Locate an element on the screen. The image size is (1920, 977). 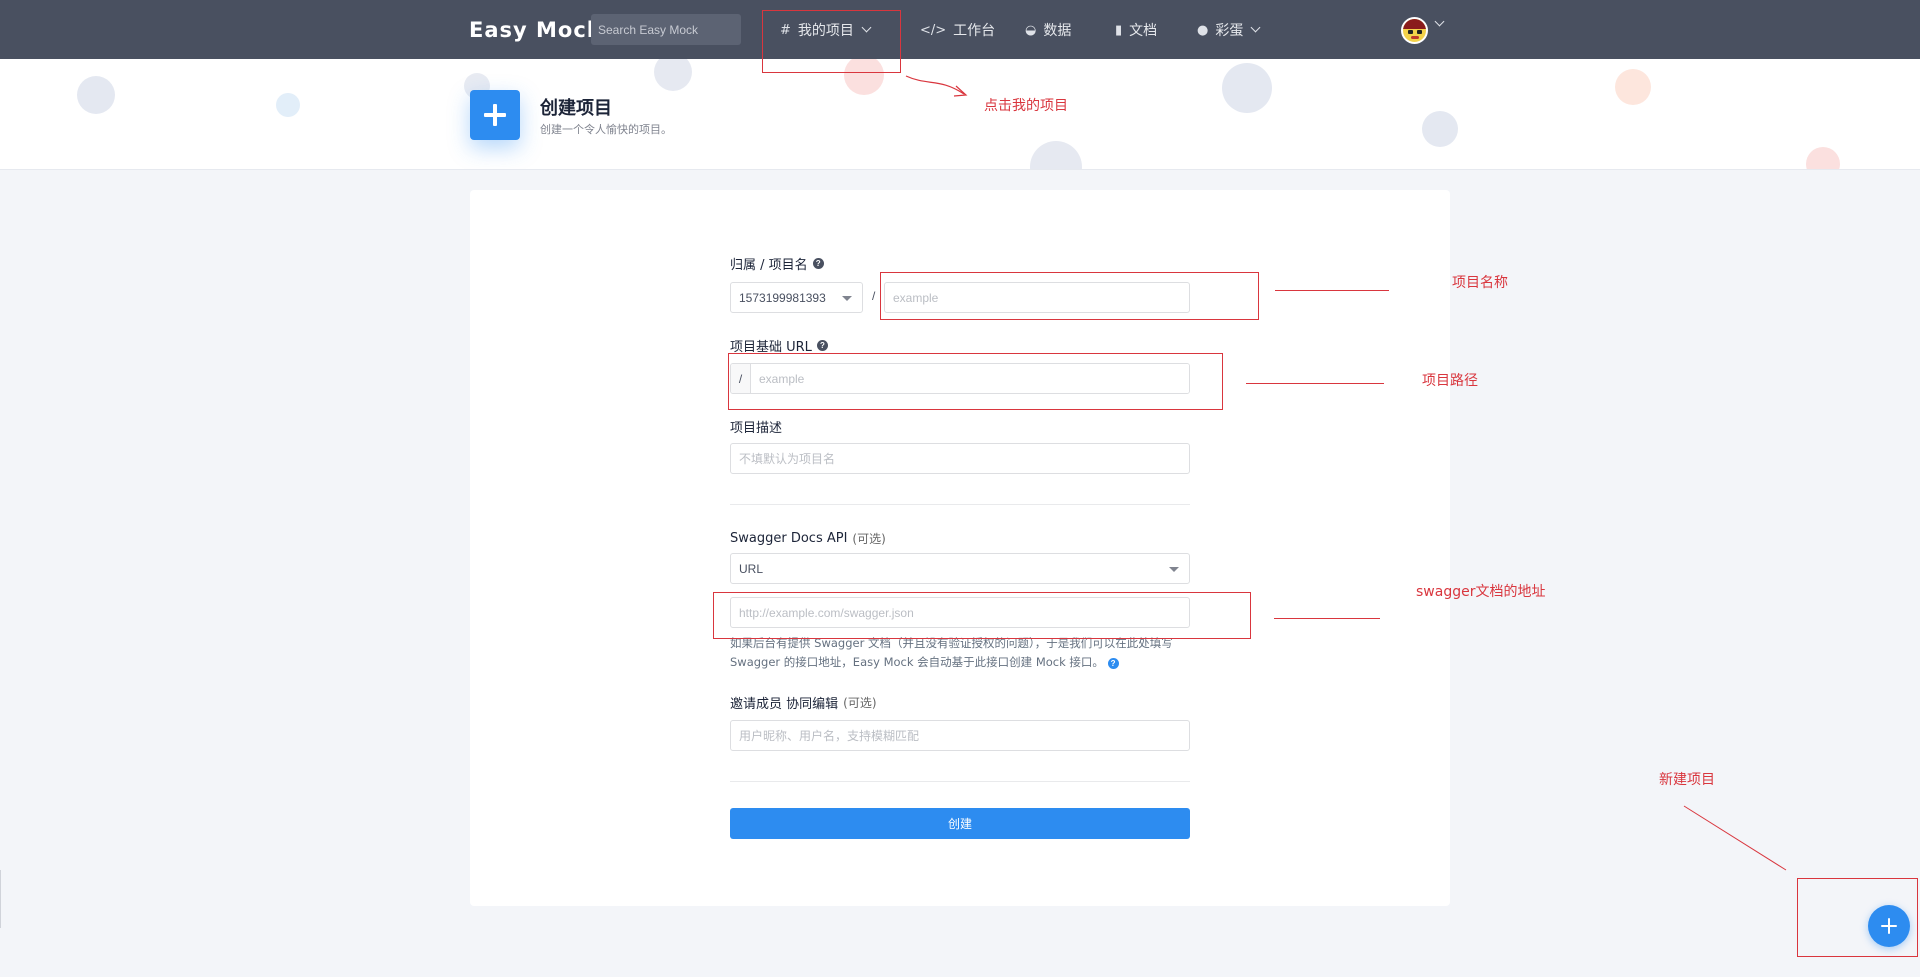
new-project-fab is located at coordinates (1889, 926).